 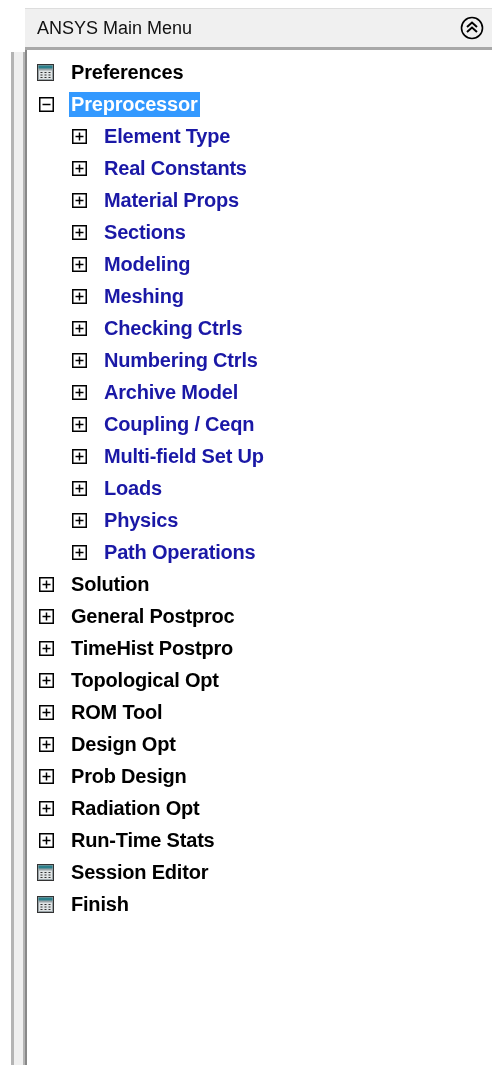 What do you see at coordinates (184, 456) in the screenshot?
I see `tree-item: Multi-field Set Up` at bounding box center [184, 456].